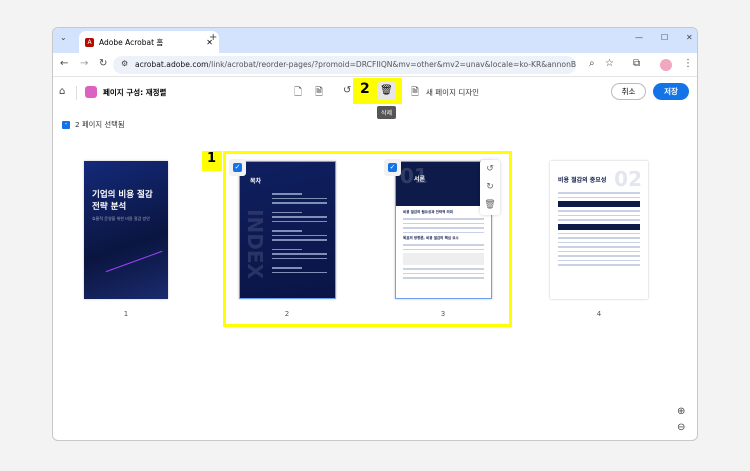 This screenshot has width=750, height=471. What do you see at coordinates (287, 314) in the screenshot?
I see `page-number-2: 2` at bounding box center [287, 314].